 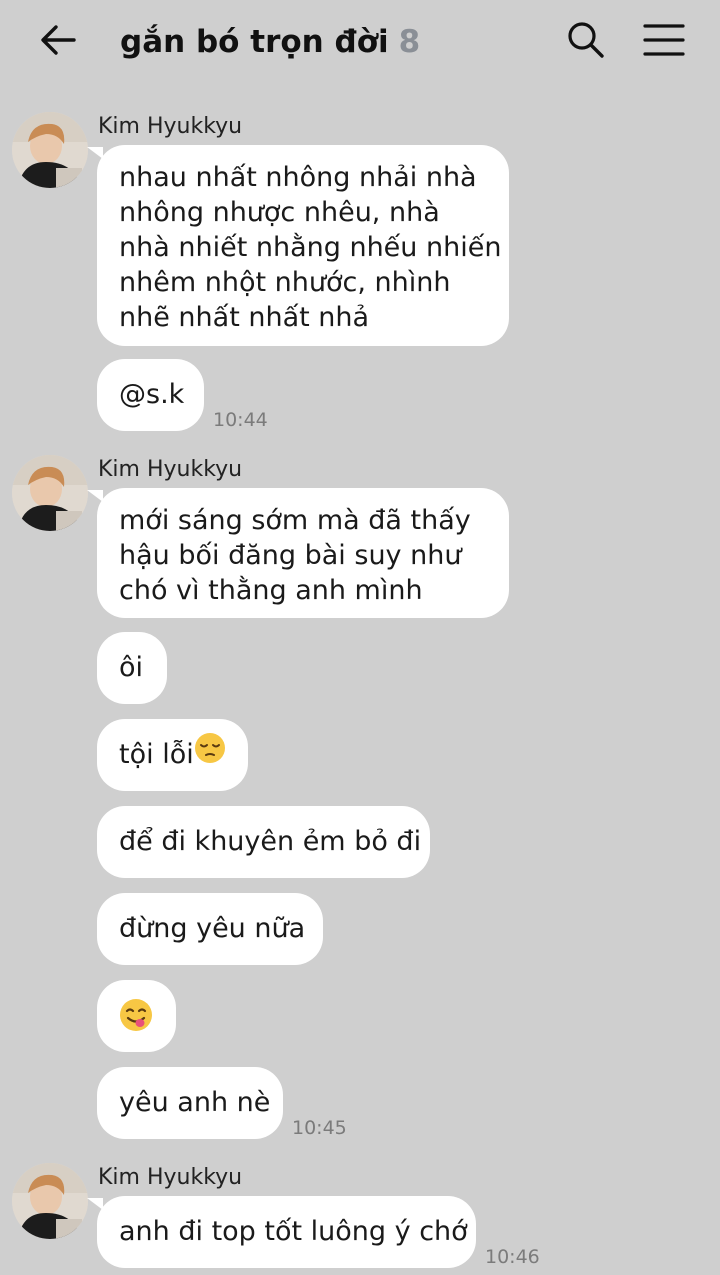 What do you see at coordinates (293, 1231) in the screenshot?
I see `message-text: anh đi top tốt luông ý chớ` at bounding box center [293, 1231].